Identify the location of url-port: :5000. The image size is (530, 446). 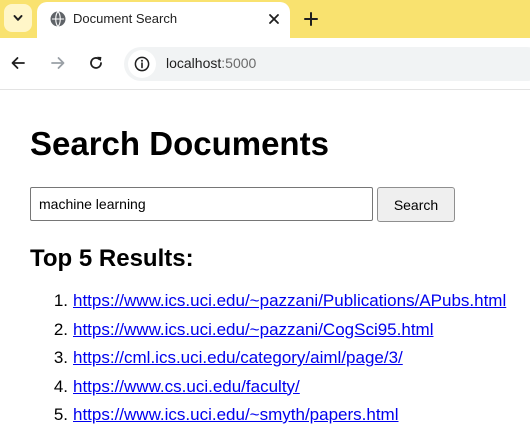
(239, 63).